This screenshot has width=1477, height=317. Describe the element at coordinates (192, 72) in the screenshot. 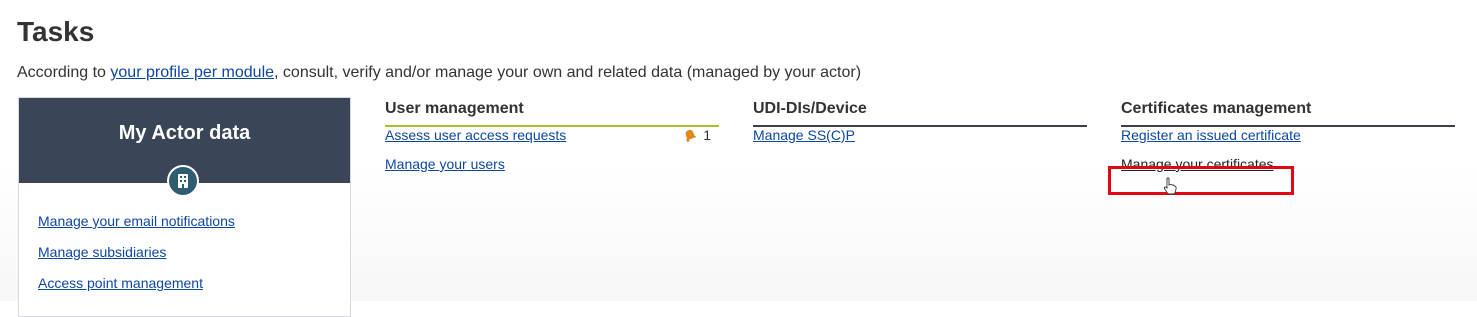

I see `profile-per-module-link: your profile per module` at that location.